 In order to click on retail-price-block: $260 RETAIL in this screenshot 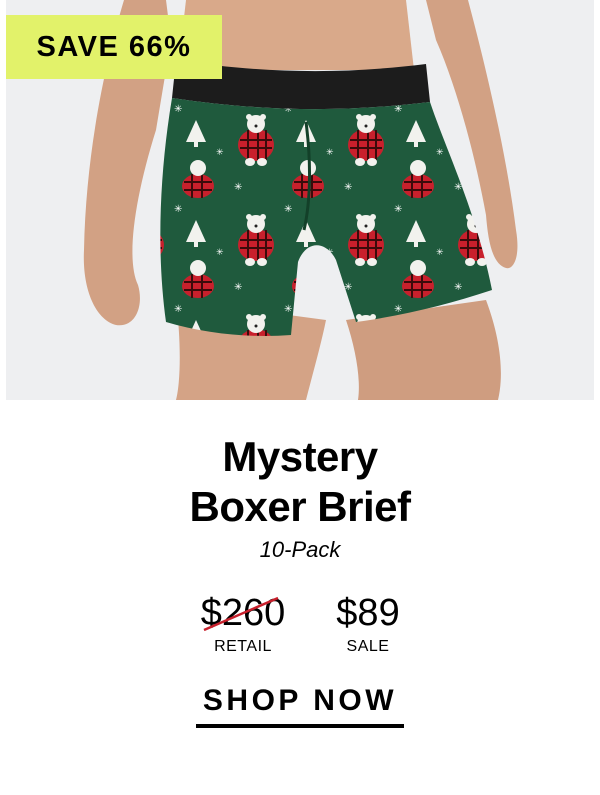, I will do `click(243, 623)`.